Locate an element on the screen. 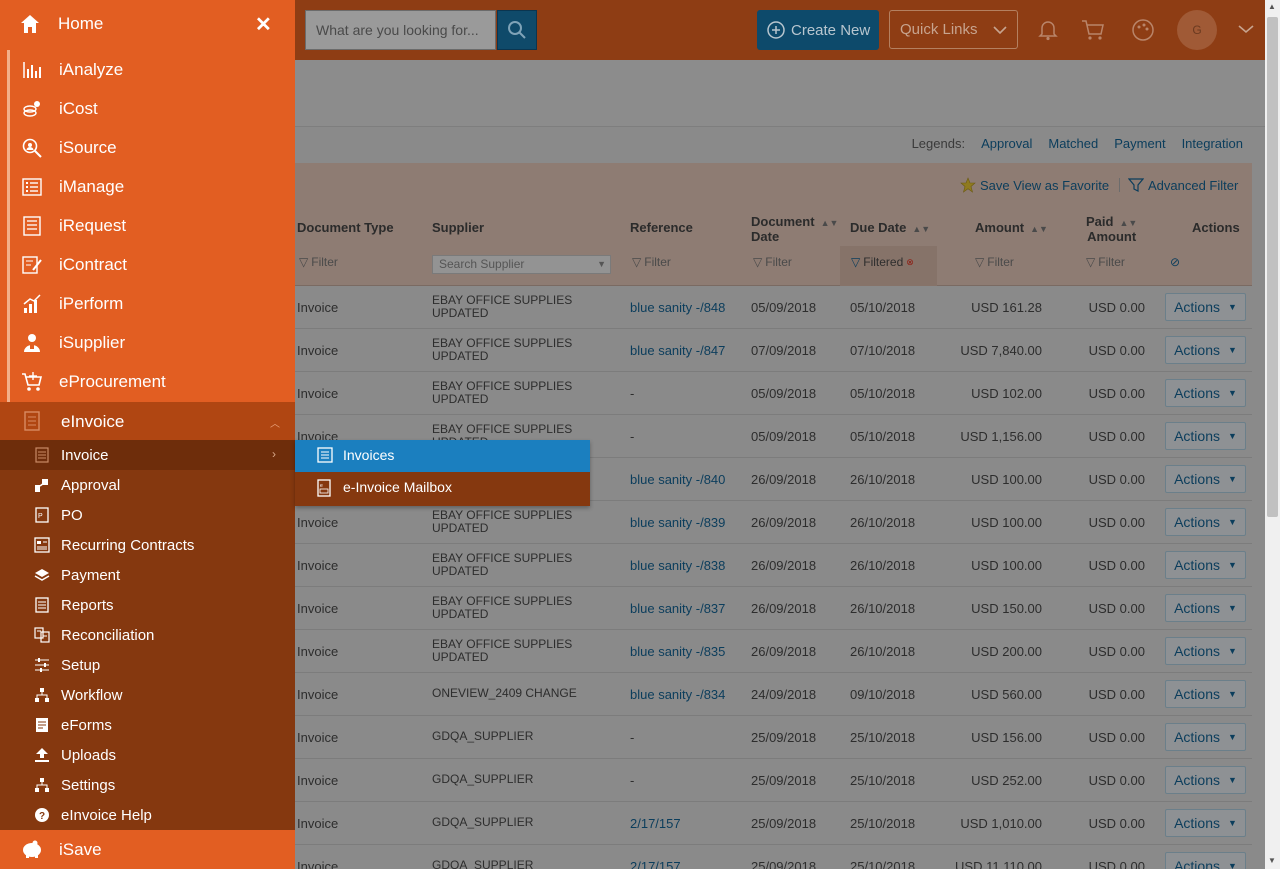  legend-approval: Approval is located at coordinates (1006, 143).